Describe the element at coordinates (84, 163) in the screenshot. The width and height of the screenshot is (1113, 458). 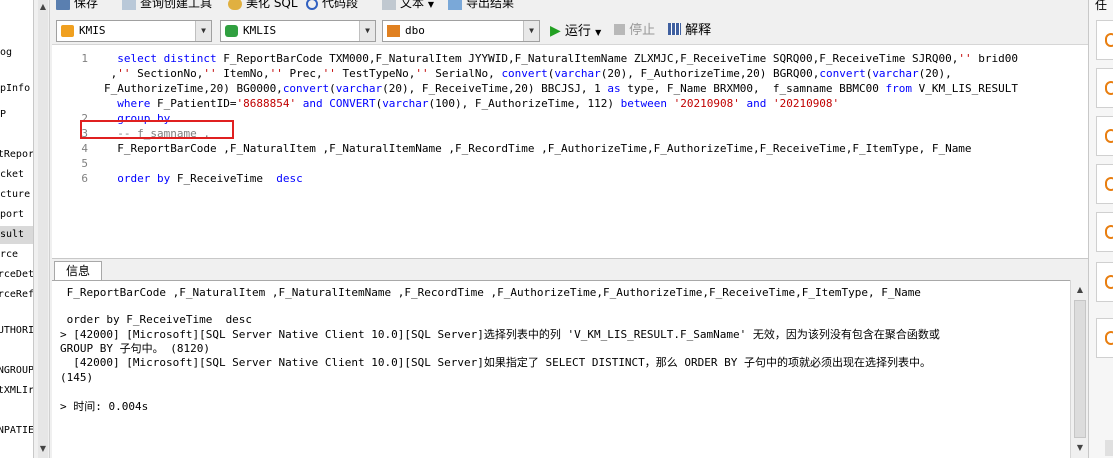
I see `line-number: 5` at that location.